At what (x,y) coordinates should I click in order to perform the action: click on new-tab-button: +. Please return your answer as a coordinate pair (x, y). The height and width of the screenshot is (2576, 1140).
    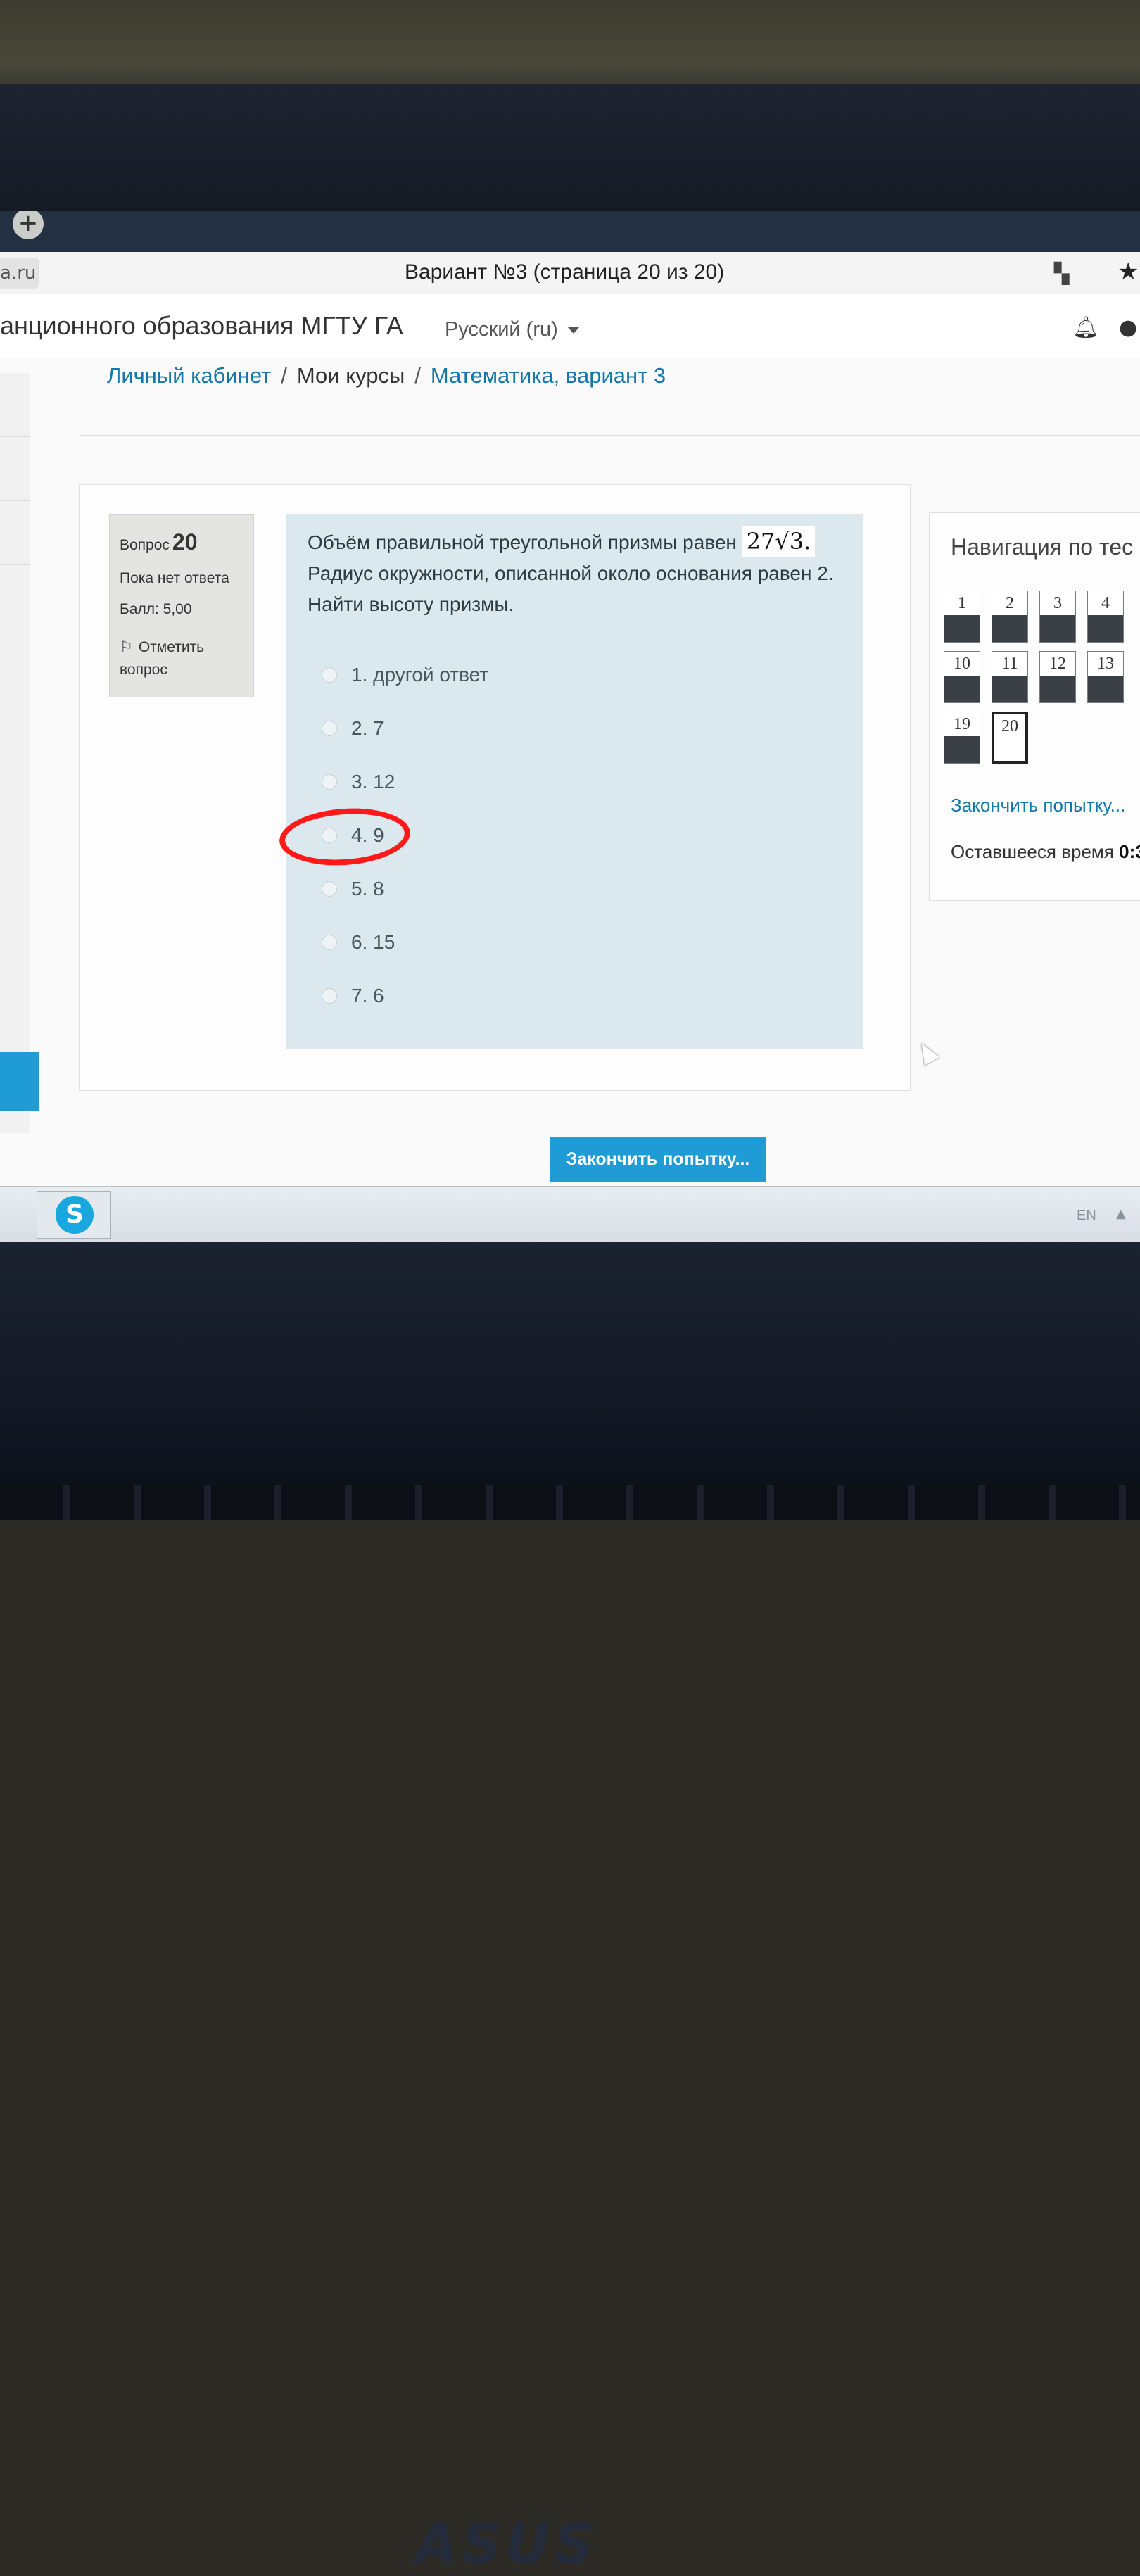
    Looking at the image, I should click on (28, 225).